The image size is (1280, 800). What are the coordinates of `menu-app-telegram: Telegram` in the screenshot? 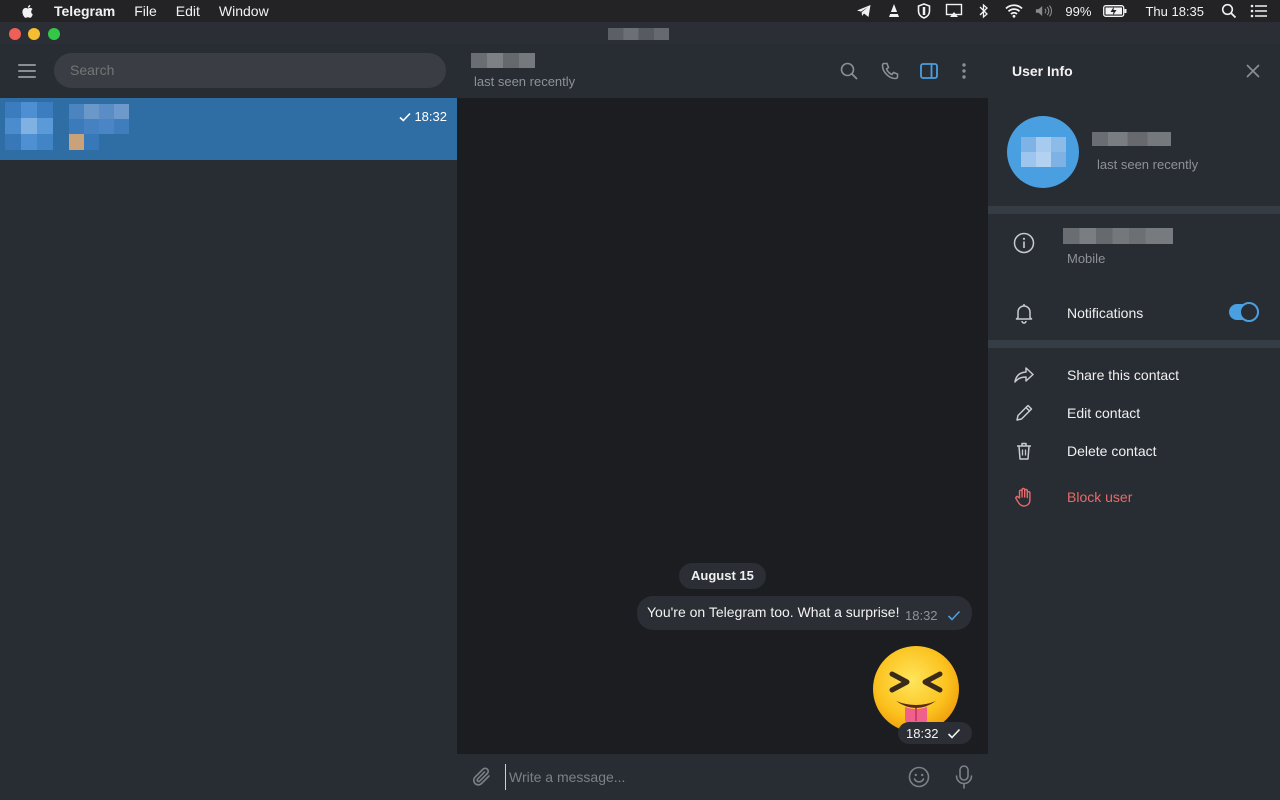 It's located at (84, 11).